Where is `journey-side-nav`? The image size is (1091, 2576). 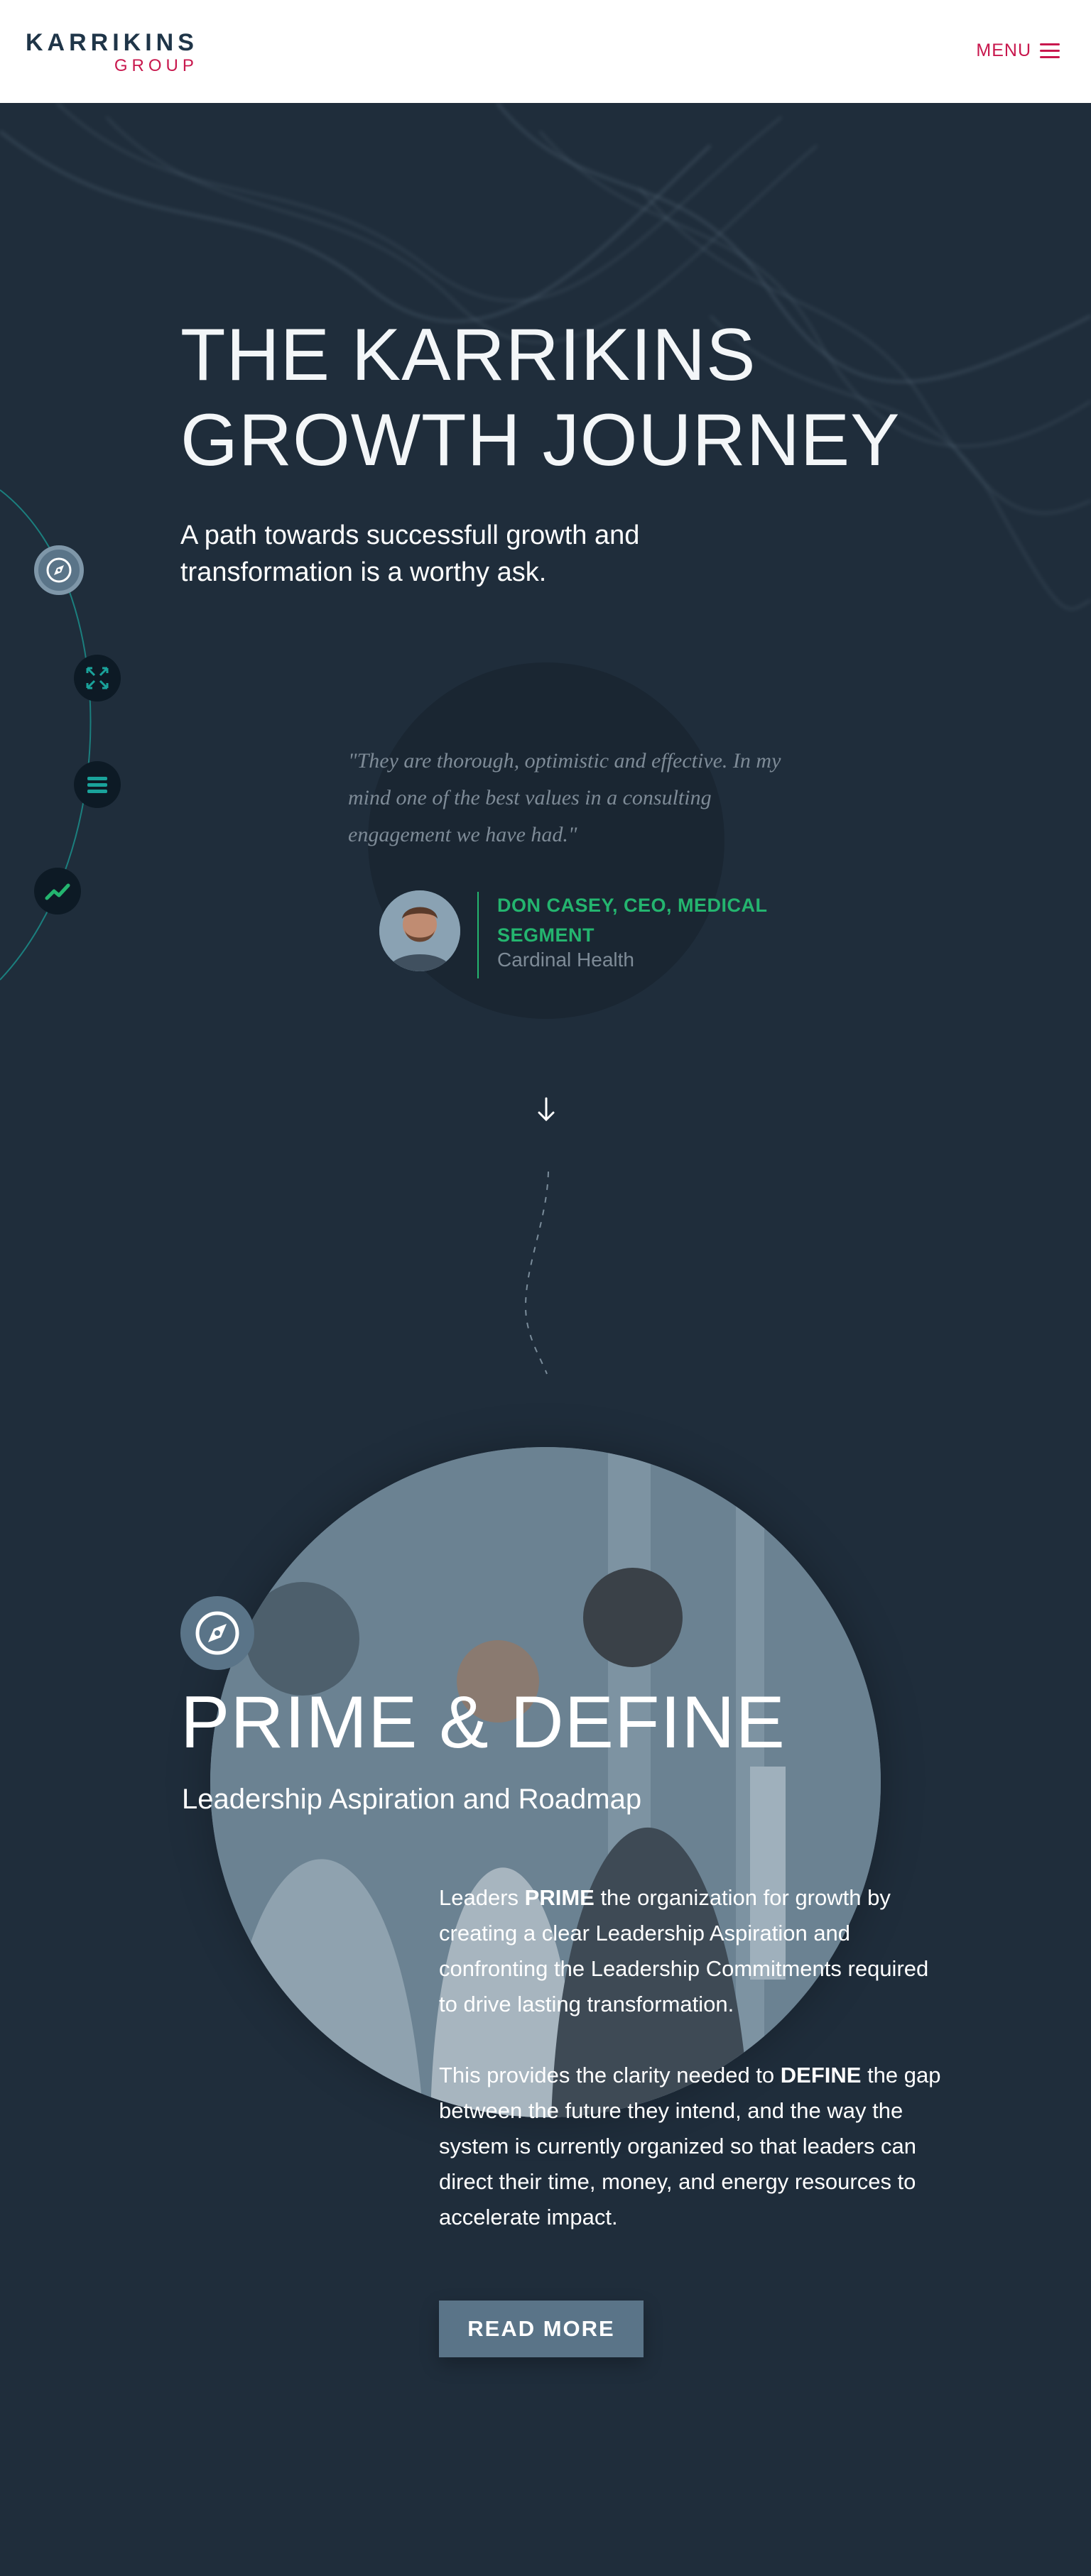
journey-side-nav is located at coordinates (71, 724).